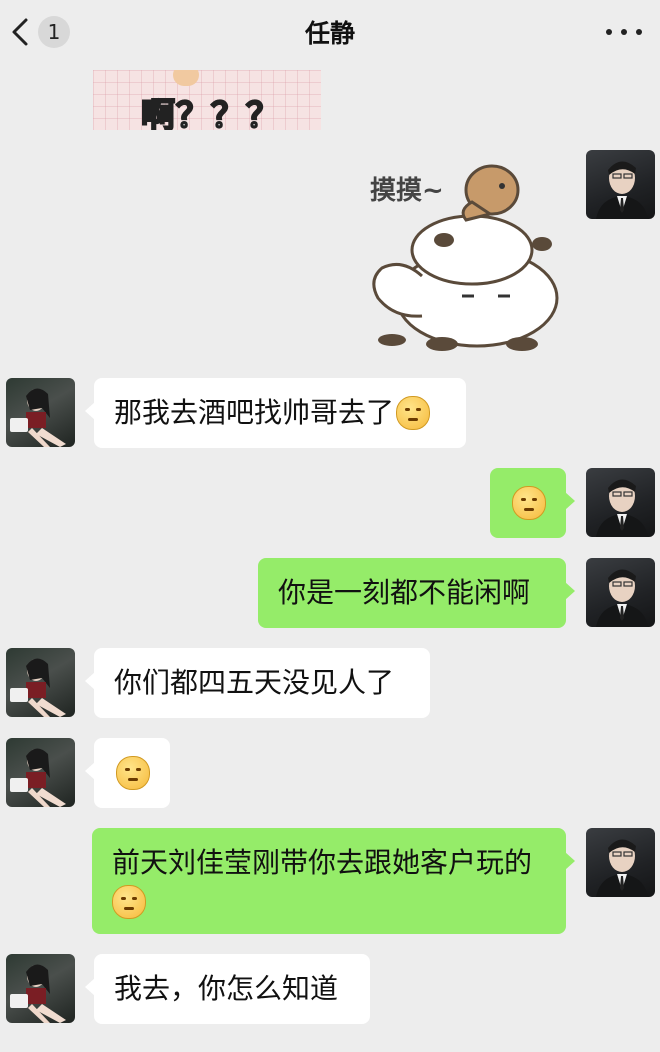 The width and height of the screenshot is (660, 1052). I want to click on chat-title: 任静, so click(329, 33).